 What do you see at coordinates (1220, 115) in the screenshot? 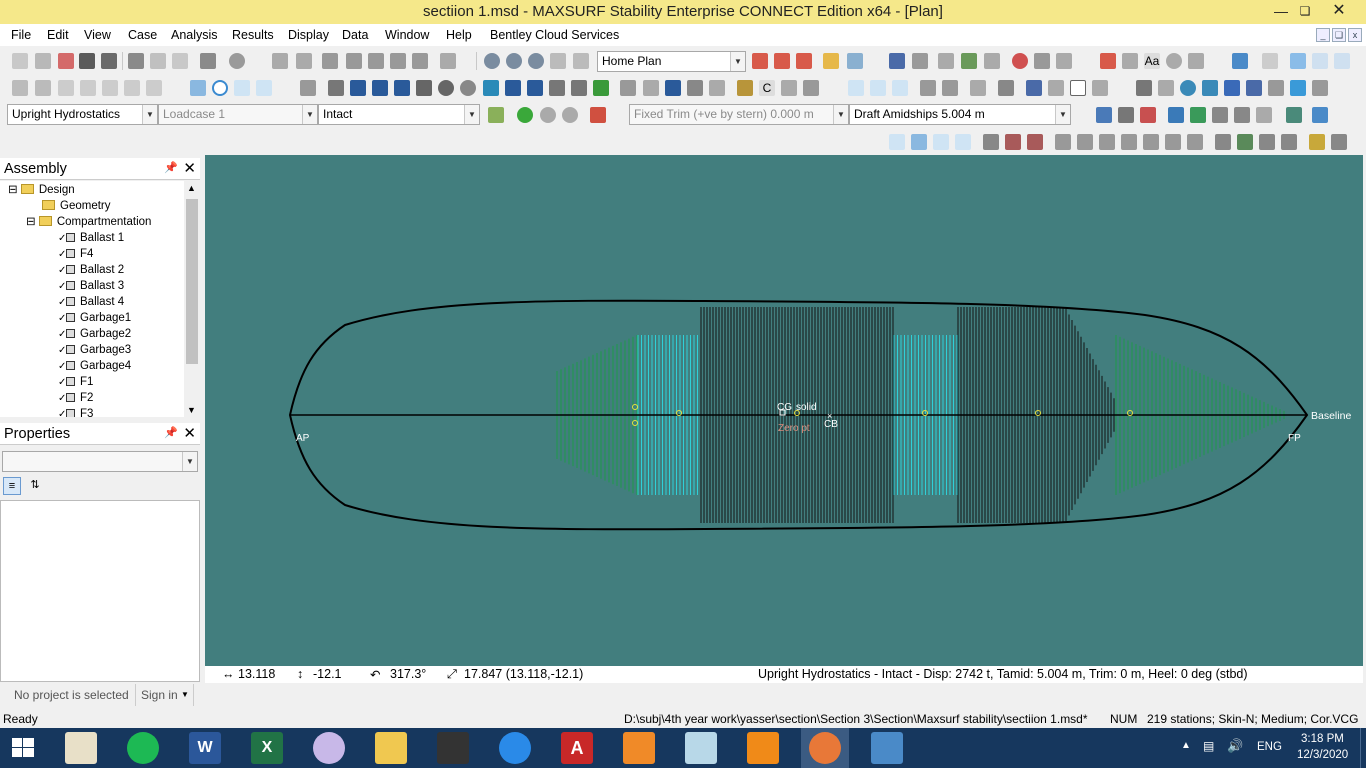
I see `display-c-icon` at bounding box center [1220, 115].